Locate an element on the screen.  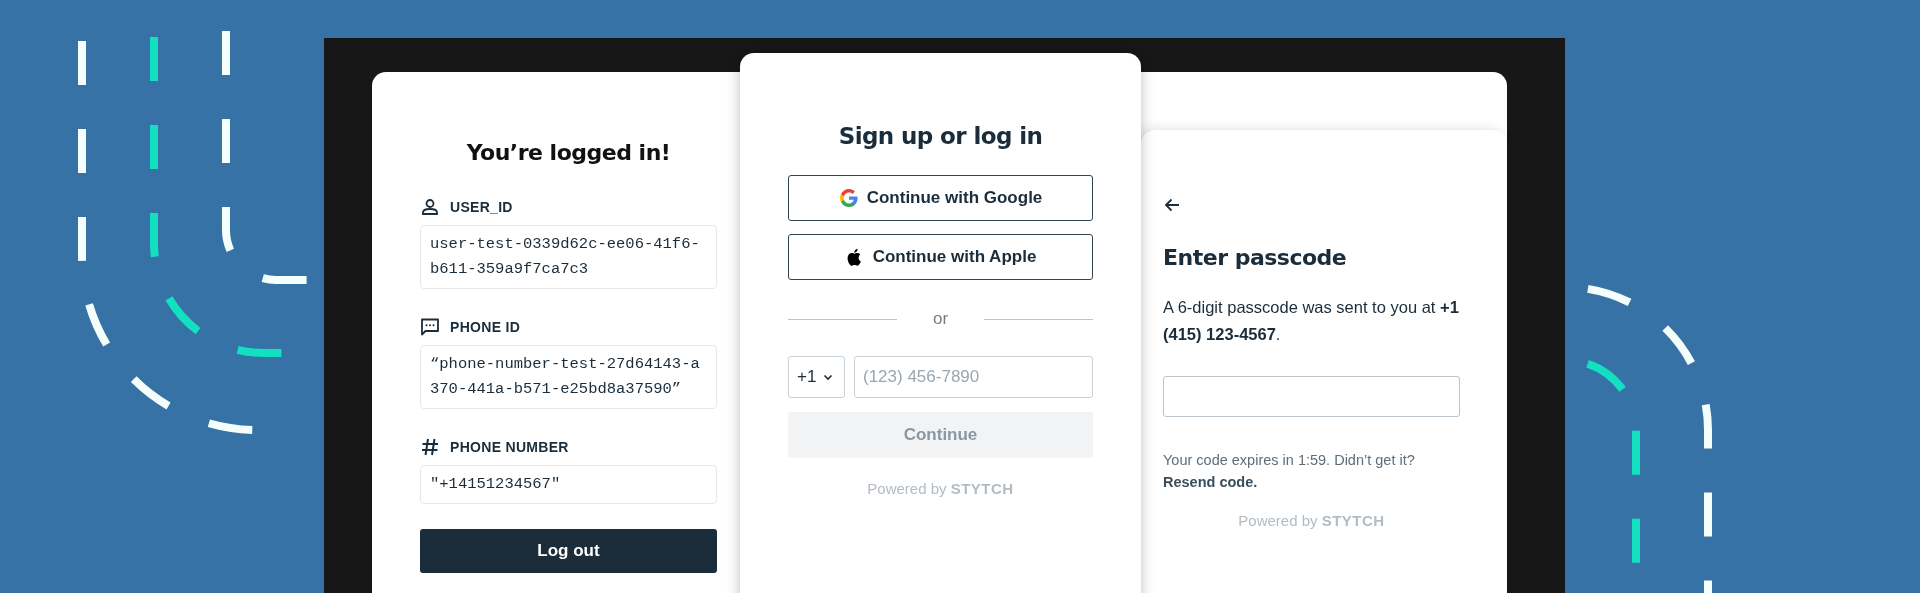
field-label: USER_ID is located at coordinates (481, 207).